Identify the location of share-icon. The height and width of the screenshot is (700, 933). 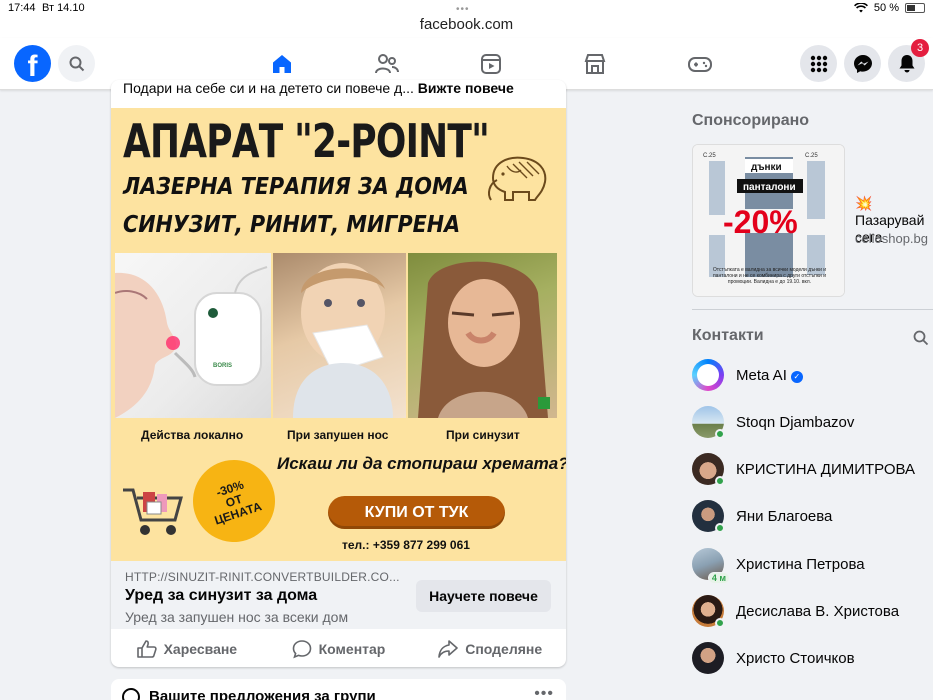
(448, 649).